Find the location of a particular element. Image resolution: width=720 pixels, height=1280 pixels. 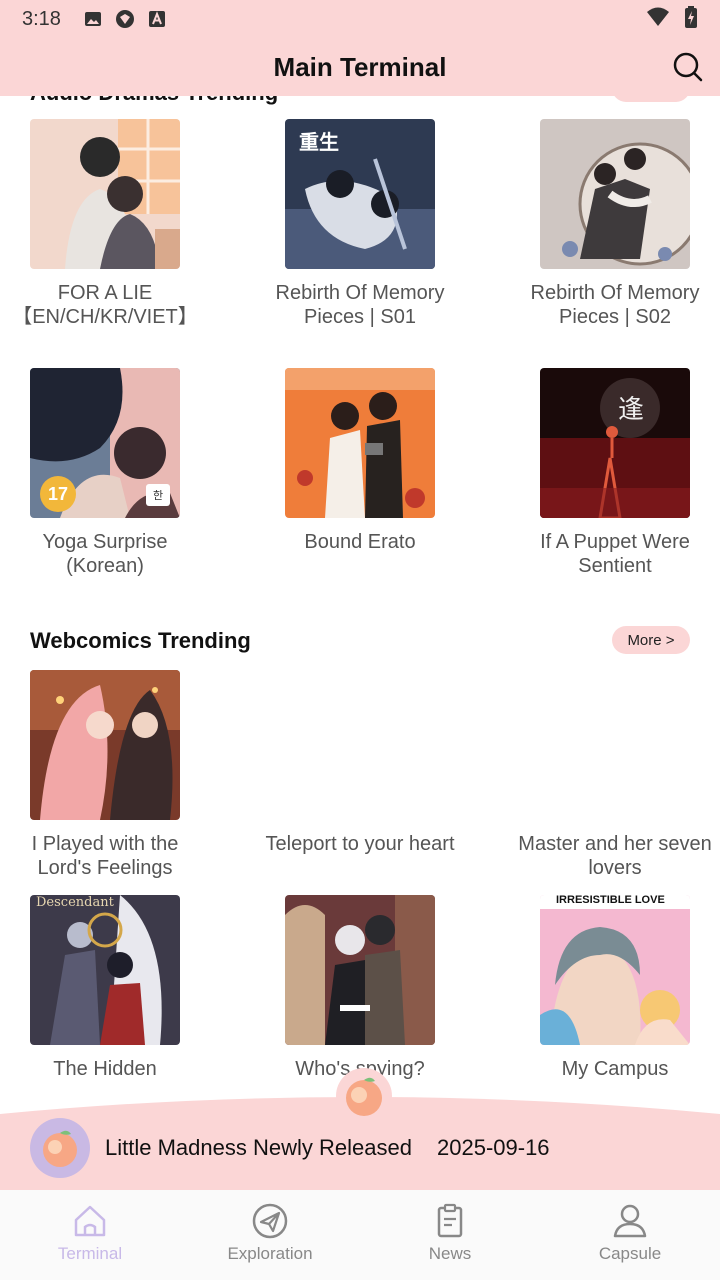

webcomic-card: Descendant The Hidden is located at coordinates (107, 988).